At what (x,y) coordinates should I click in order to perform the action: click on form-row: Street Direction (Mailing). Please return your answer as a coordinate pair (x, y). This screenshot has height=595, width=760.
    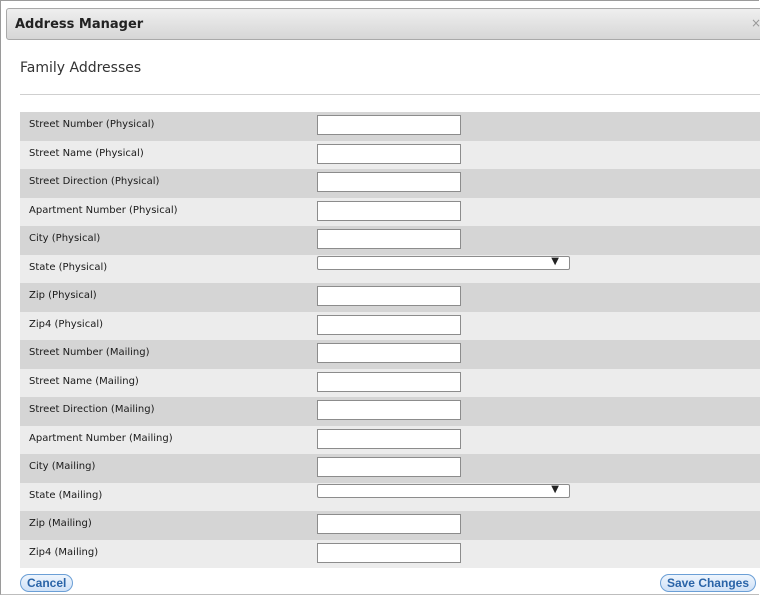
    Looking at the image, I should click on (390, 411).